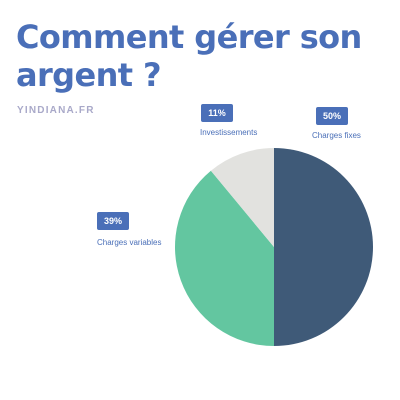 The height and width of the screenshot is (400, 400). Describe the element at coordinates (113, 221) in the screenshot. I see `value-label-charges-variables: 39%` at that location.